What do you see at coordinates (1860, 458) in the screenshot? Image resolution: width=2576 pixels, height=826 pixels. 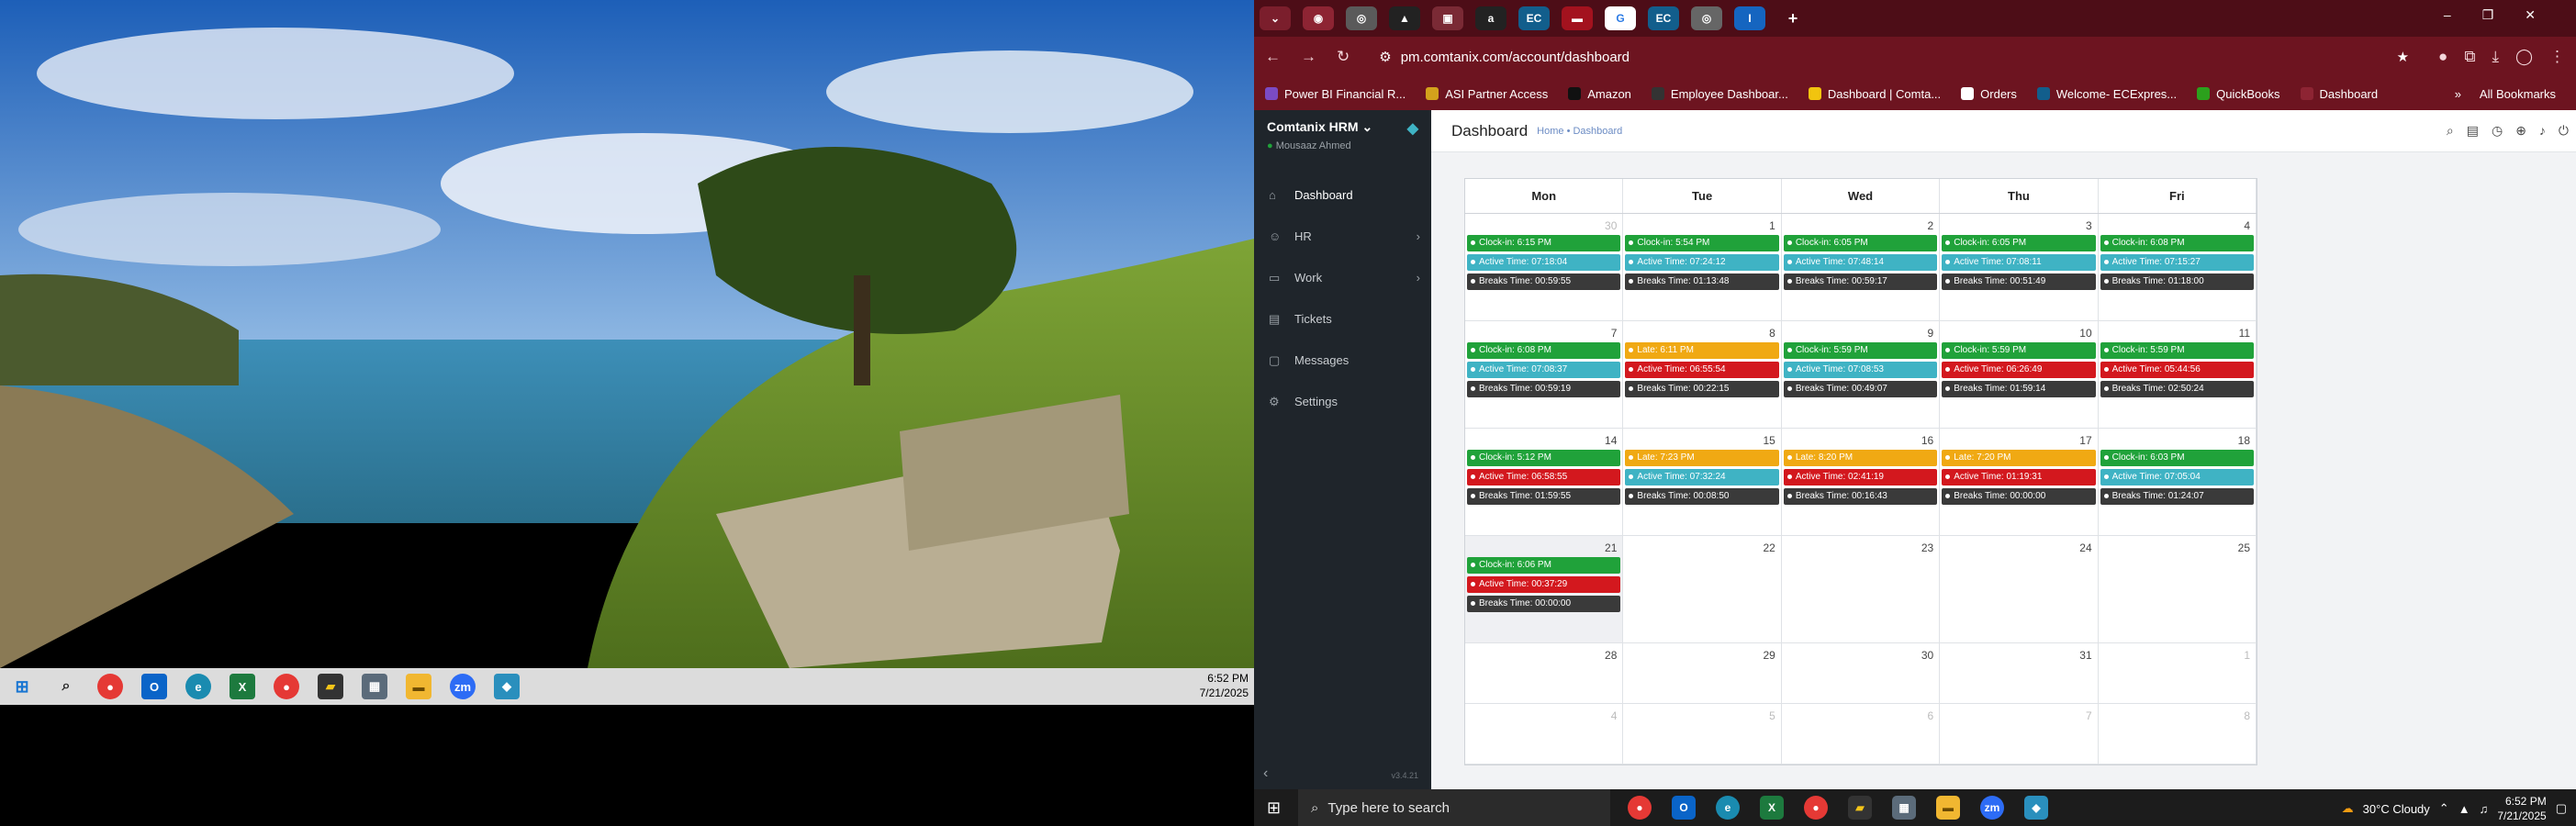 I see `attendance-event: Late: 8:20 PM` at bounding box center [1860, 458].